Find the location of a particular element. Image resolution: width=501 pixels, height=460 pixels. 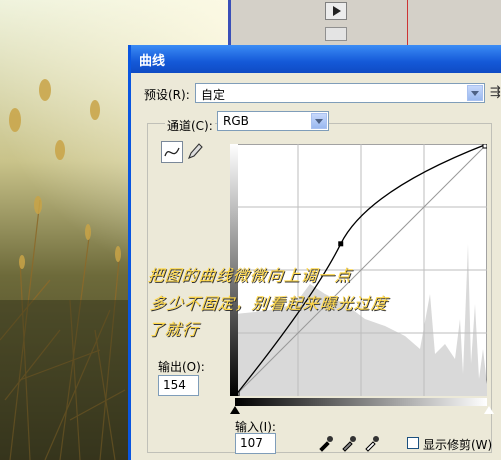

curve-tool-icon is located at coordinates (172, 152).